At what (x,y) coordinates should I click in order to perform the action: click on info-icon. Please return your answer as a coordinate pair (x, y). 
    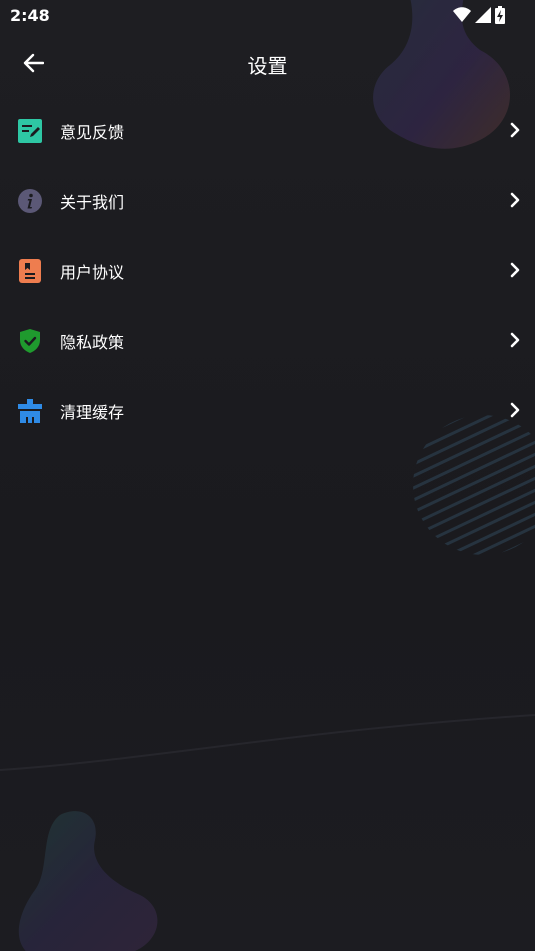
    Looking at the image, I should click on (29, 200).